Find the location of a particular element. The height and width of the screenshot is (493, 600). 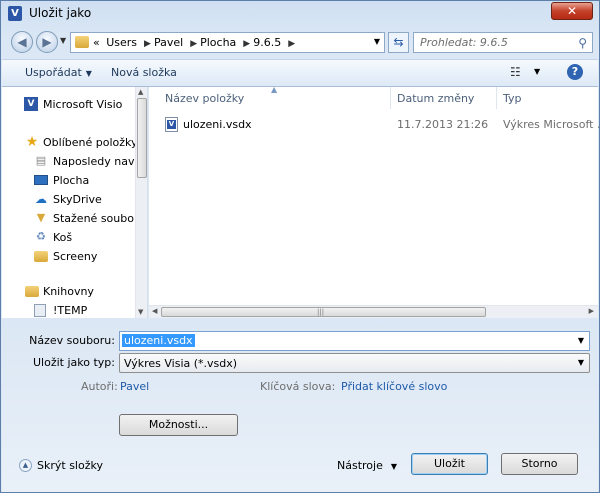

keywords-link: Přidat klíčové slovo is located at coordinates (394, 386).